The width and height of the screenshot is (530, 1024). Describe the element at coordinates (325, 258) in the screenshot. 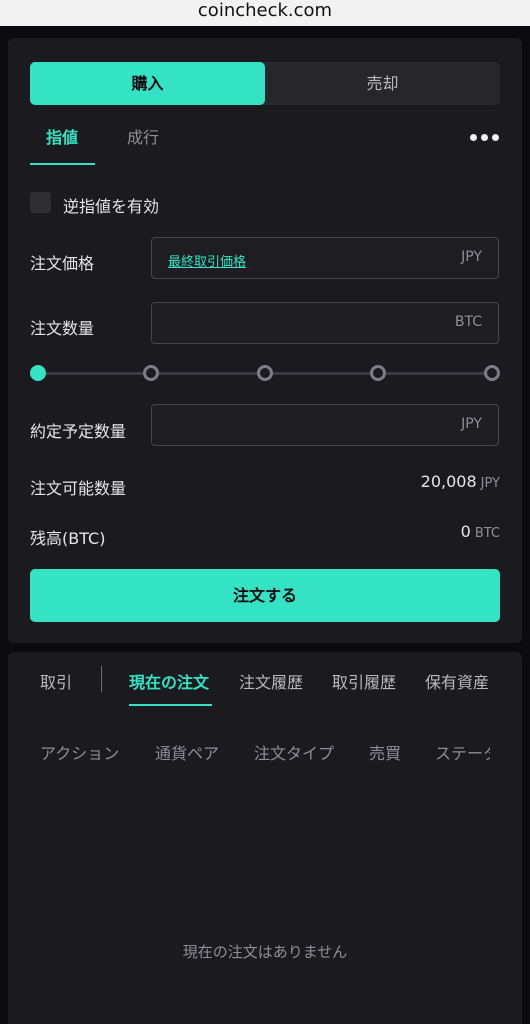

I see `price-input: 最終取引価格 JPY` at that location.